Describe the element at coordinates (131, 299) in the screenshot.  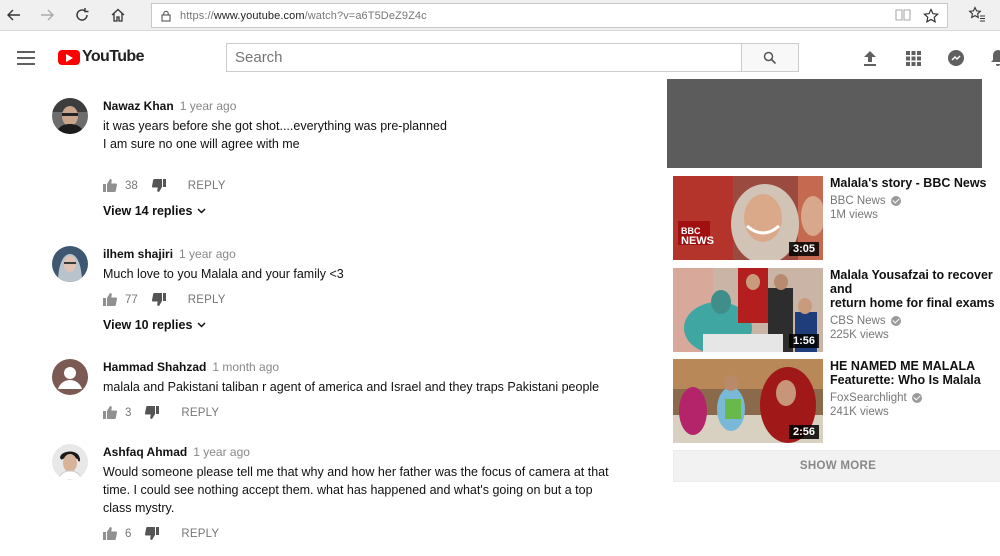
I see `like-count: 77` at that location.